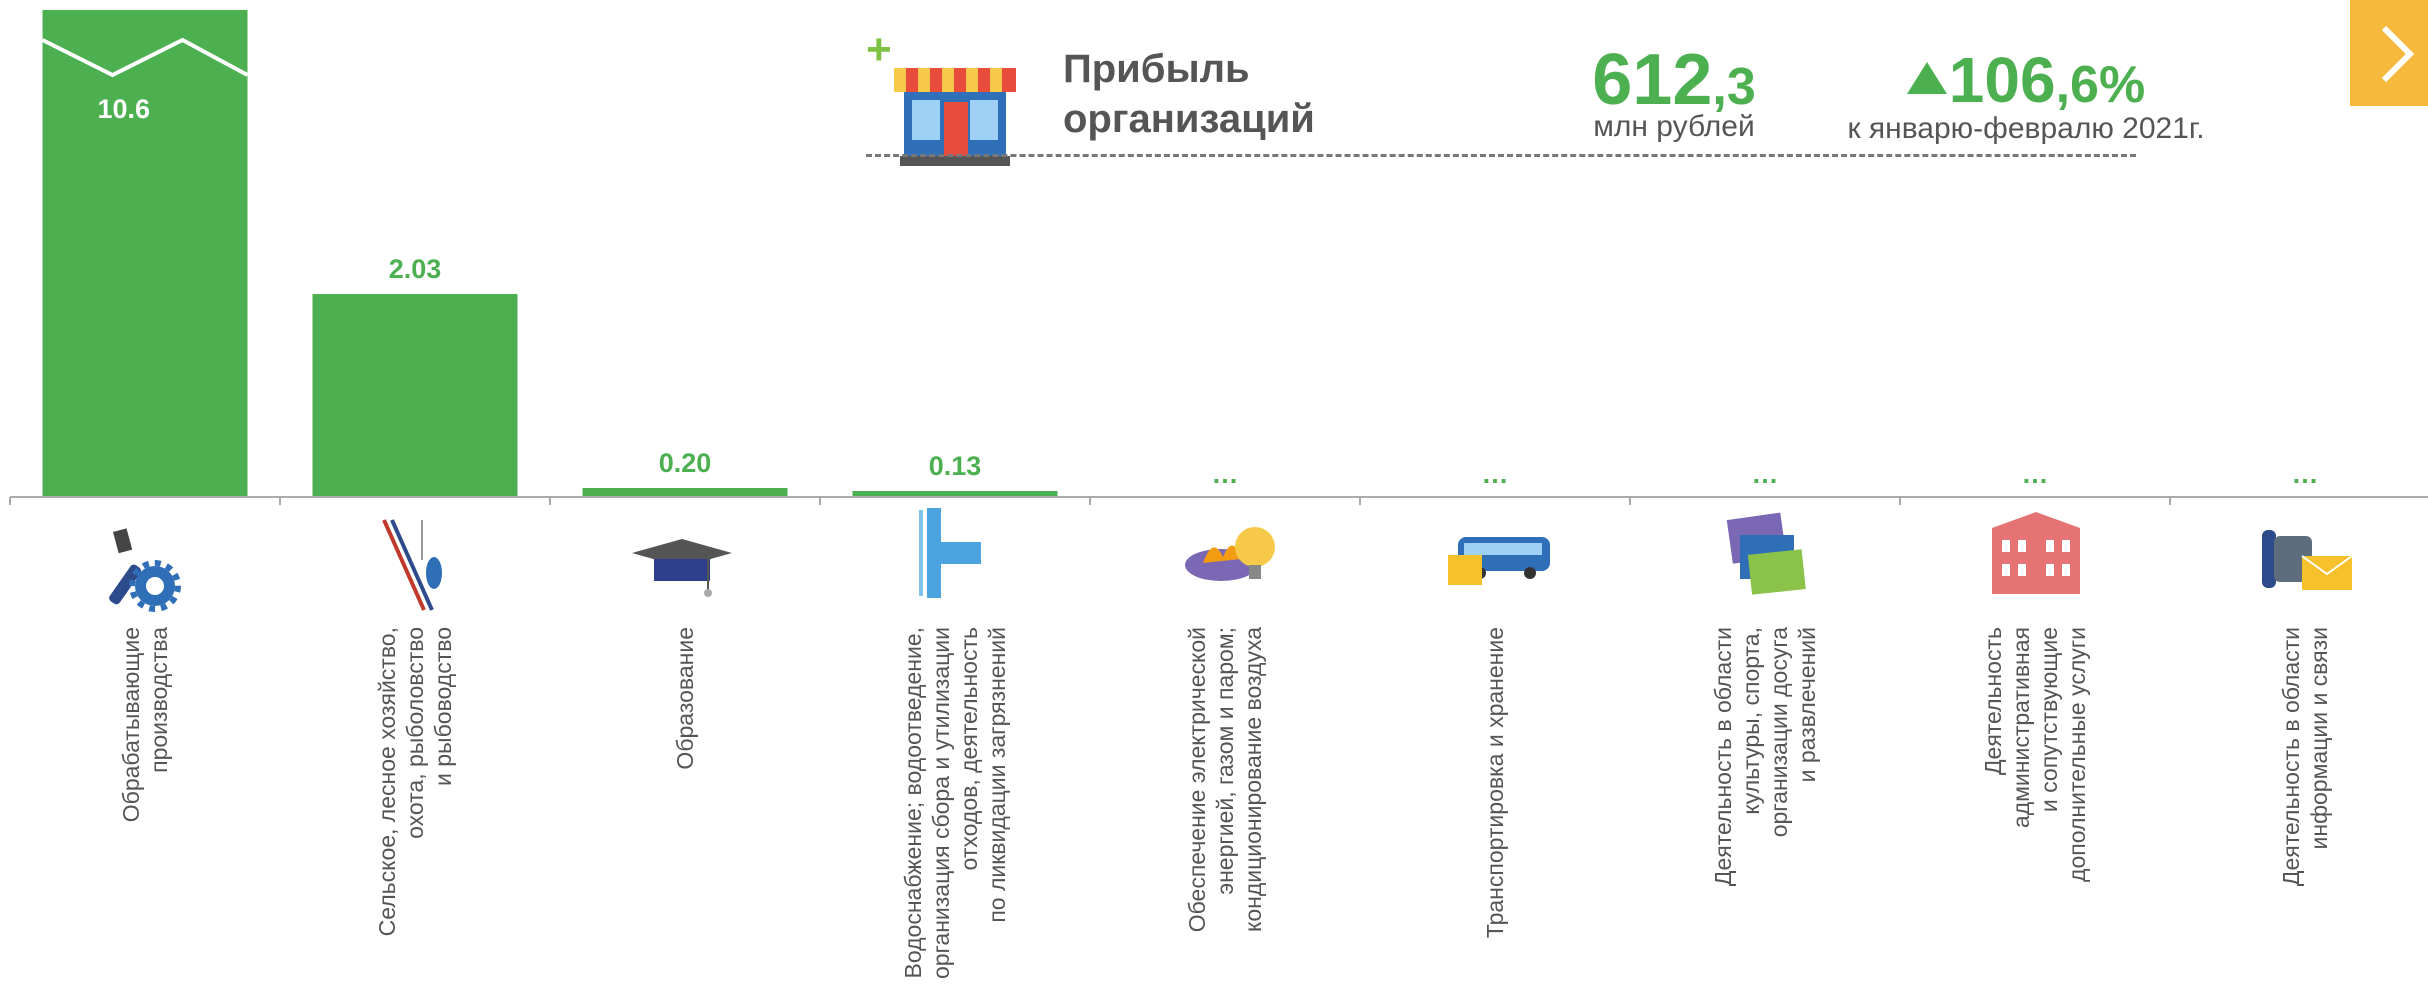 This screenshot has width=2428, height=997. Describe the element at coordinates (2026, 128) in the screenshot. I see `growth-comparison: к январю-февралю 2021г.` at that location.